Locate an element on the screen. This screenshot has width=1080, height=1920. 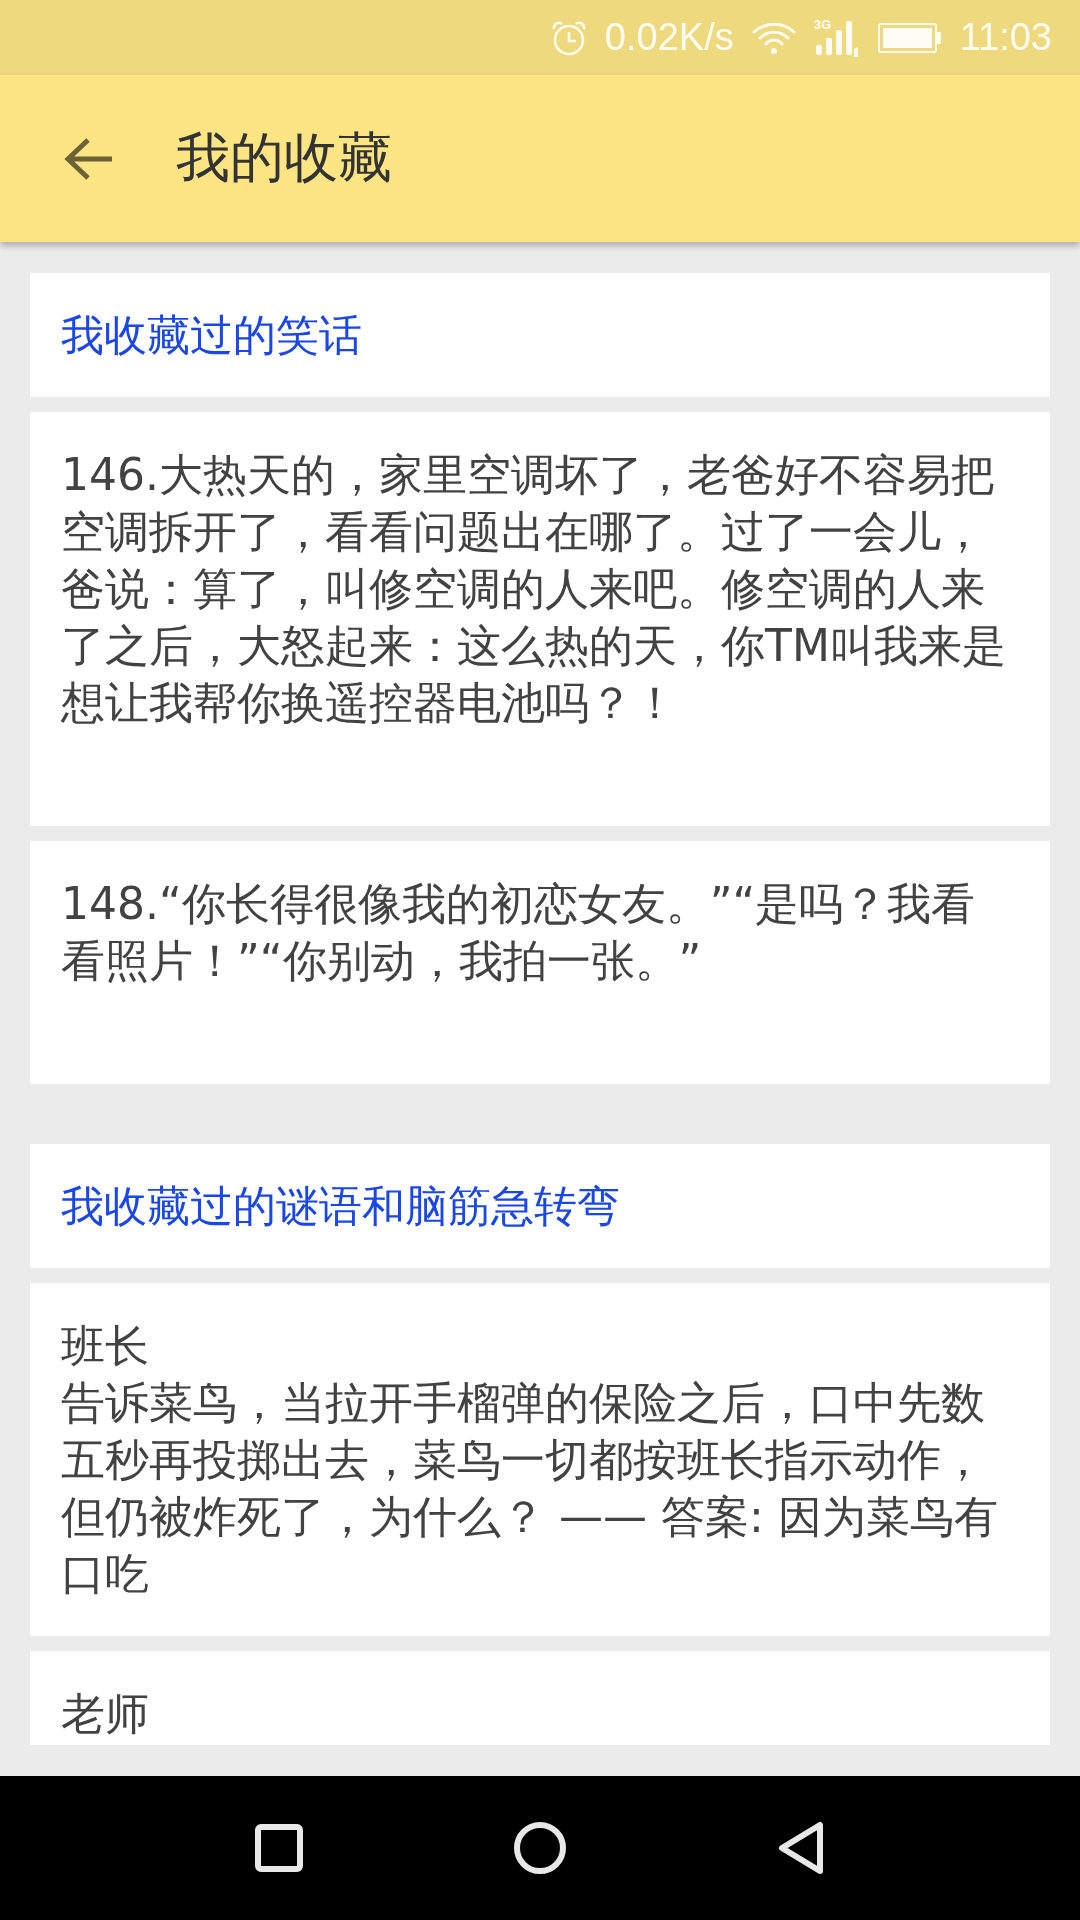
alarm-icon is located at coordinates (568, 37).